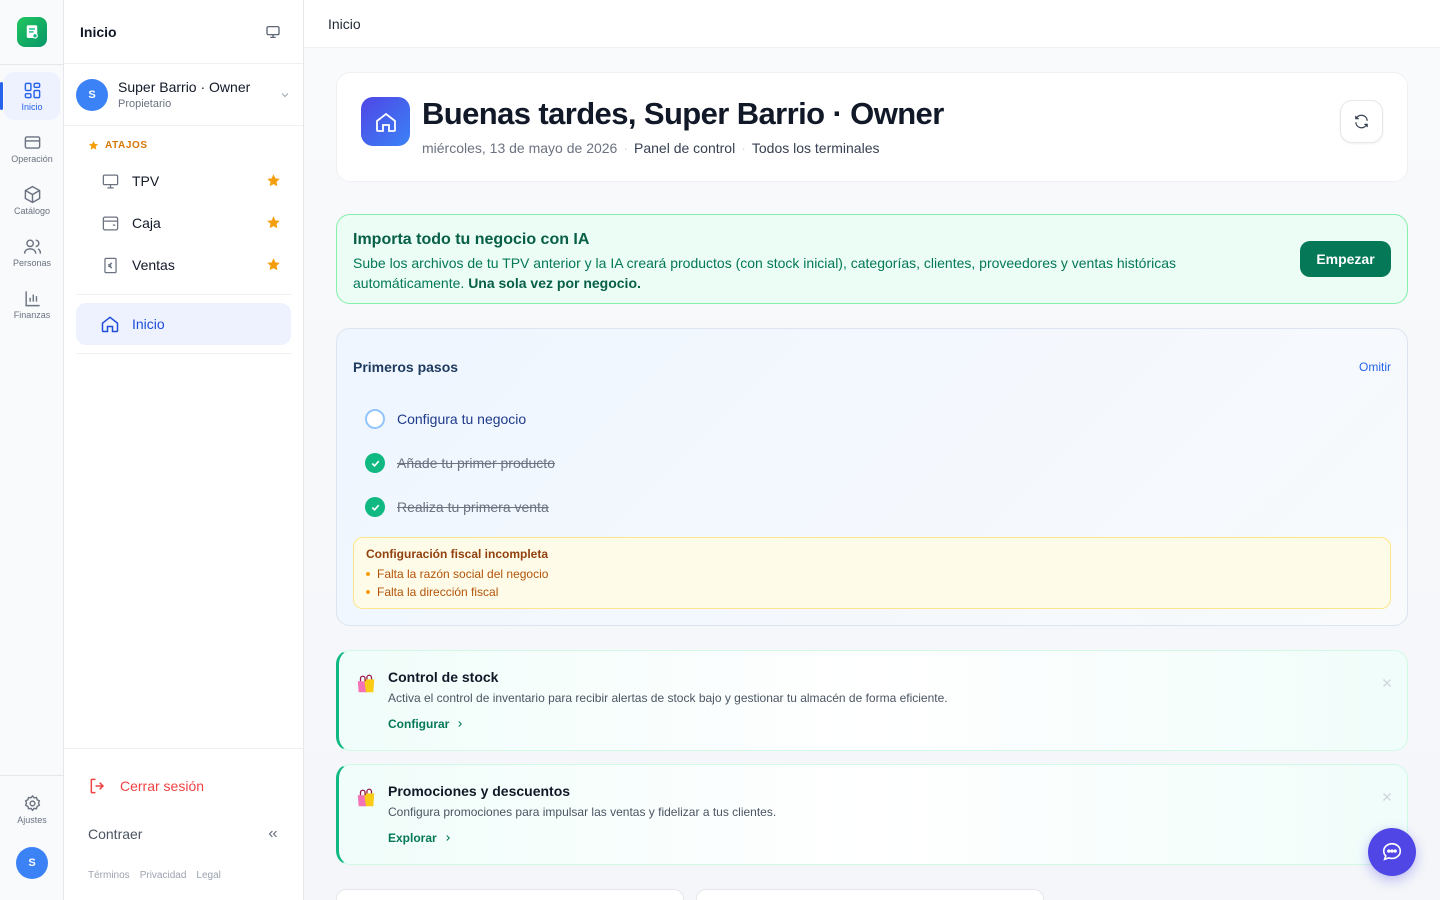 The image size is (1440, 900). I want to click on sidebar-title: Inicio, so click(98, 31).